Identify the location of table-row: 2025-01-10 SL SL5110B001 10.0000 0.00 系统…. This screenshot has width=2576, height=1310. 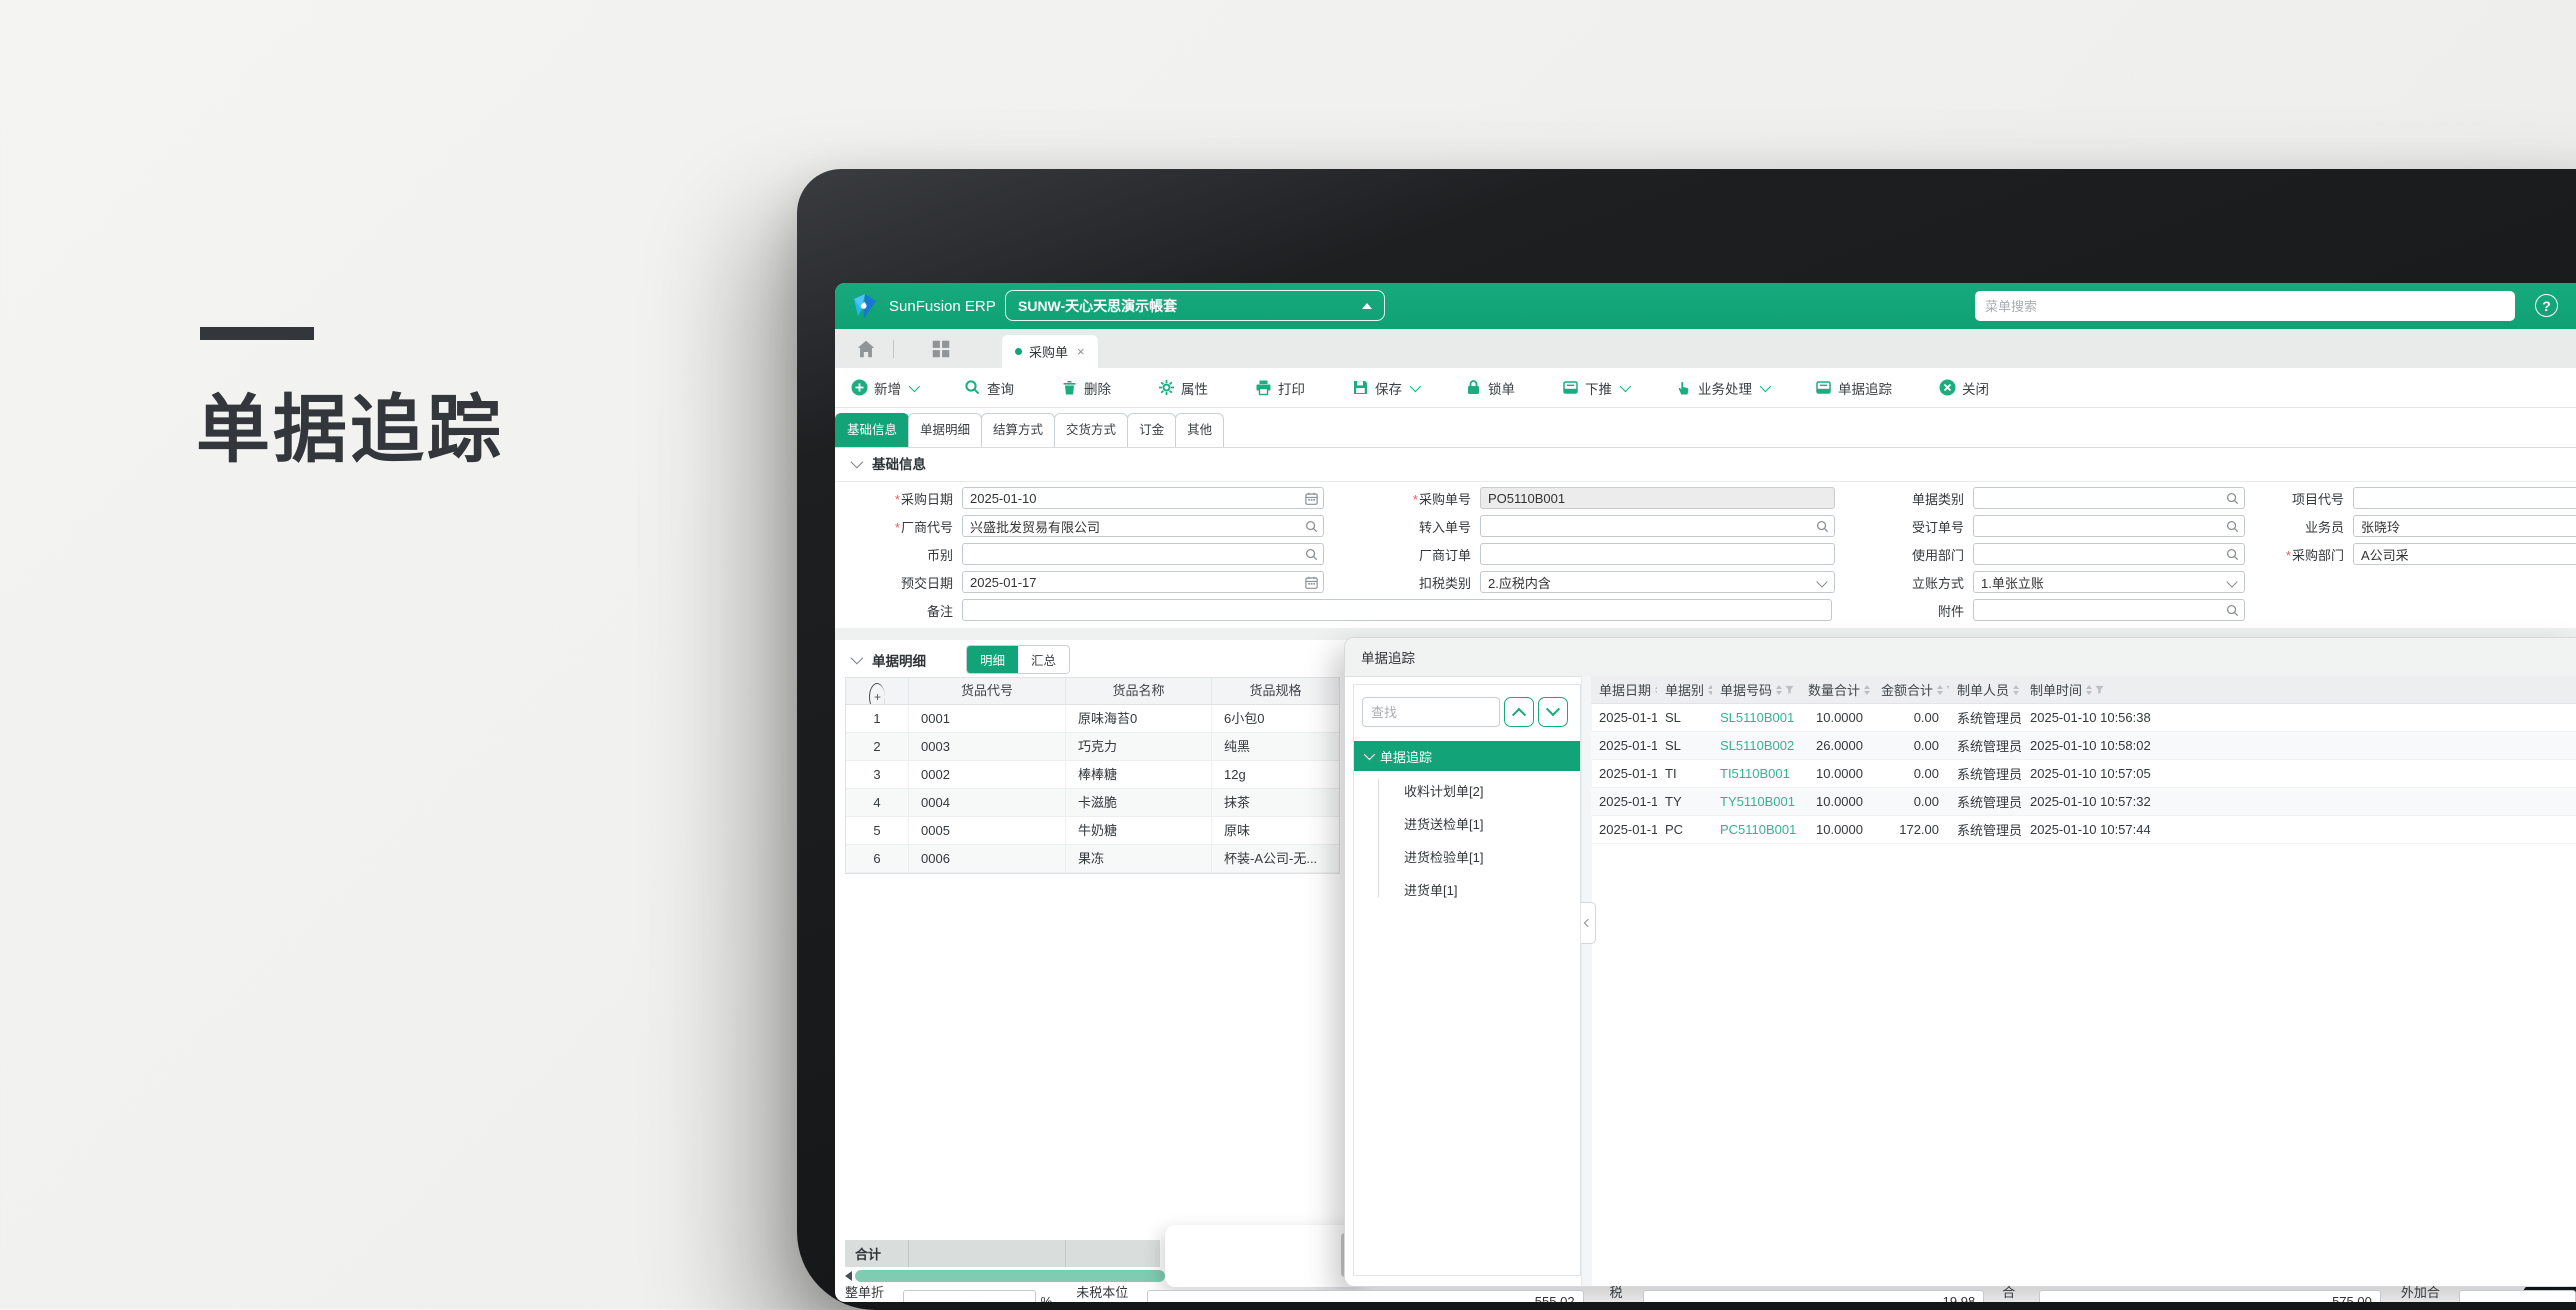
(2083, 718).